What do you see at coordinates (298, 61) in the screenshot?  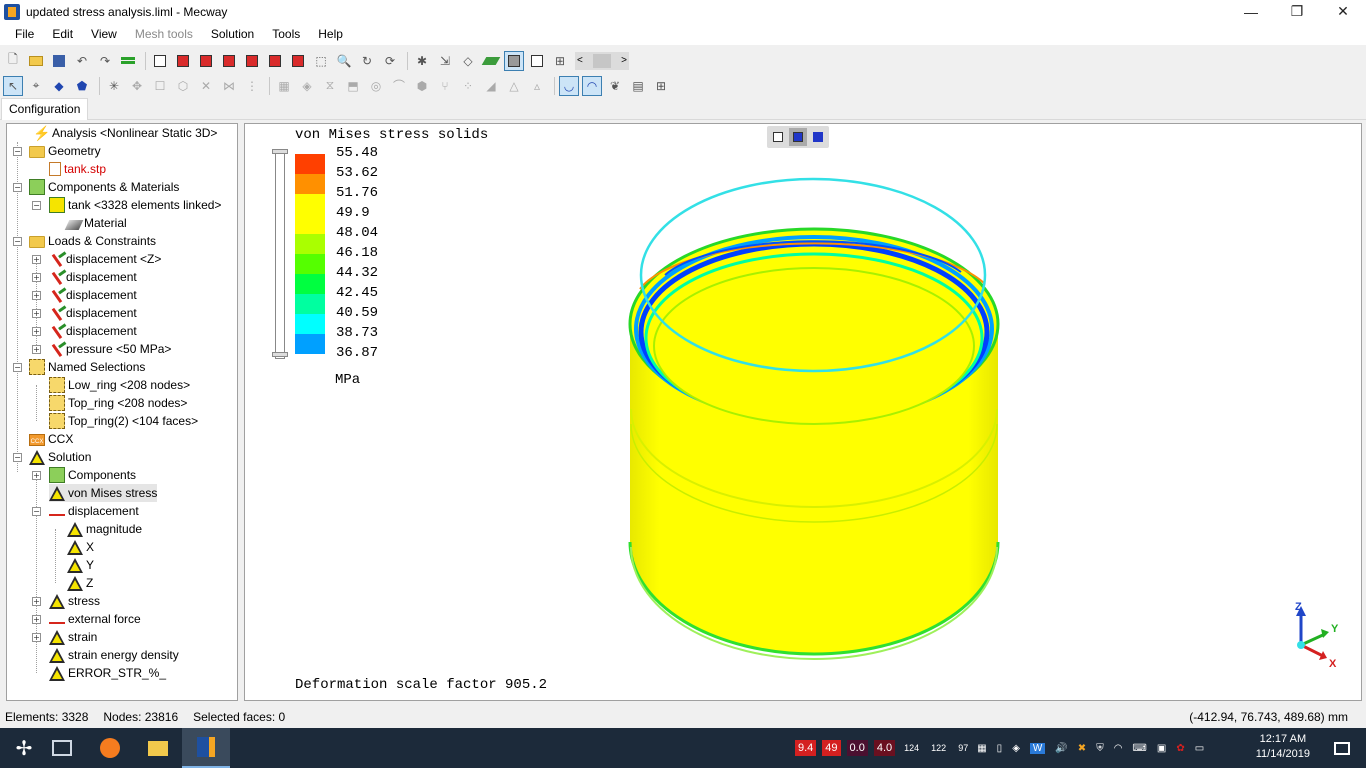 I see `view-bottom-icon` at bounding box center [298, 61].